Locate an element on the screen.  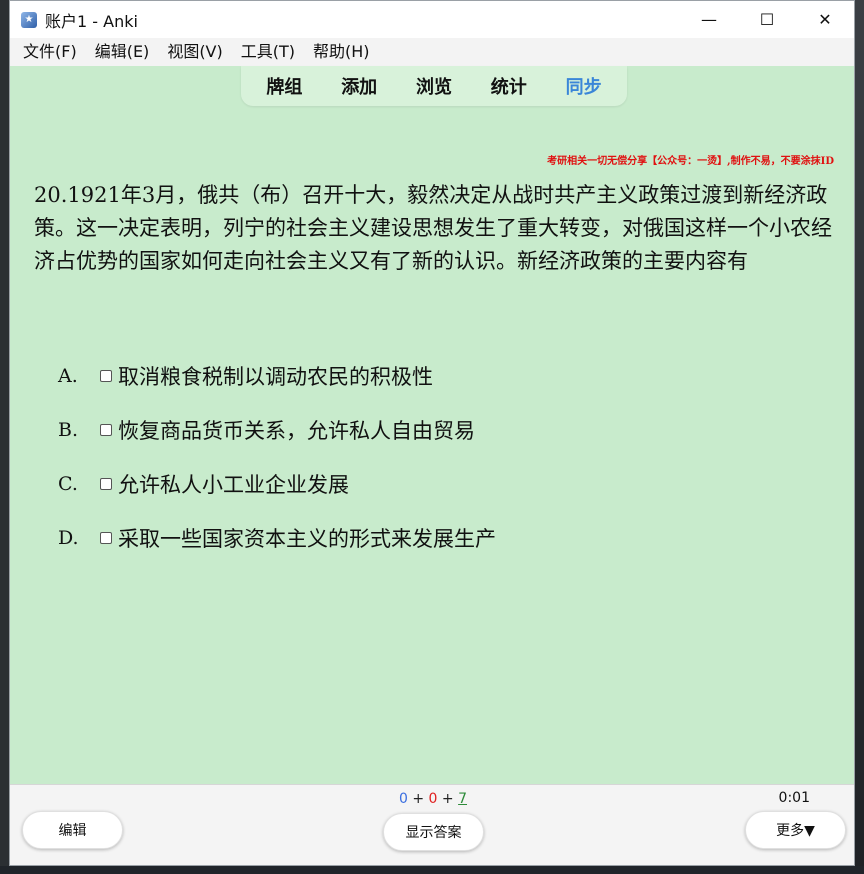
anki-star-icon: ★ is located at coordinates (29, 19).